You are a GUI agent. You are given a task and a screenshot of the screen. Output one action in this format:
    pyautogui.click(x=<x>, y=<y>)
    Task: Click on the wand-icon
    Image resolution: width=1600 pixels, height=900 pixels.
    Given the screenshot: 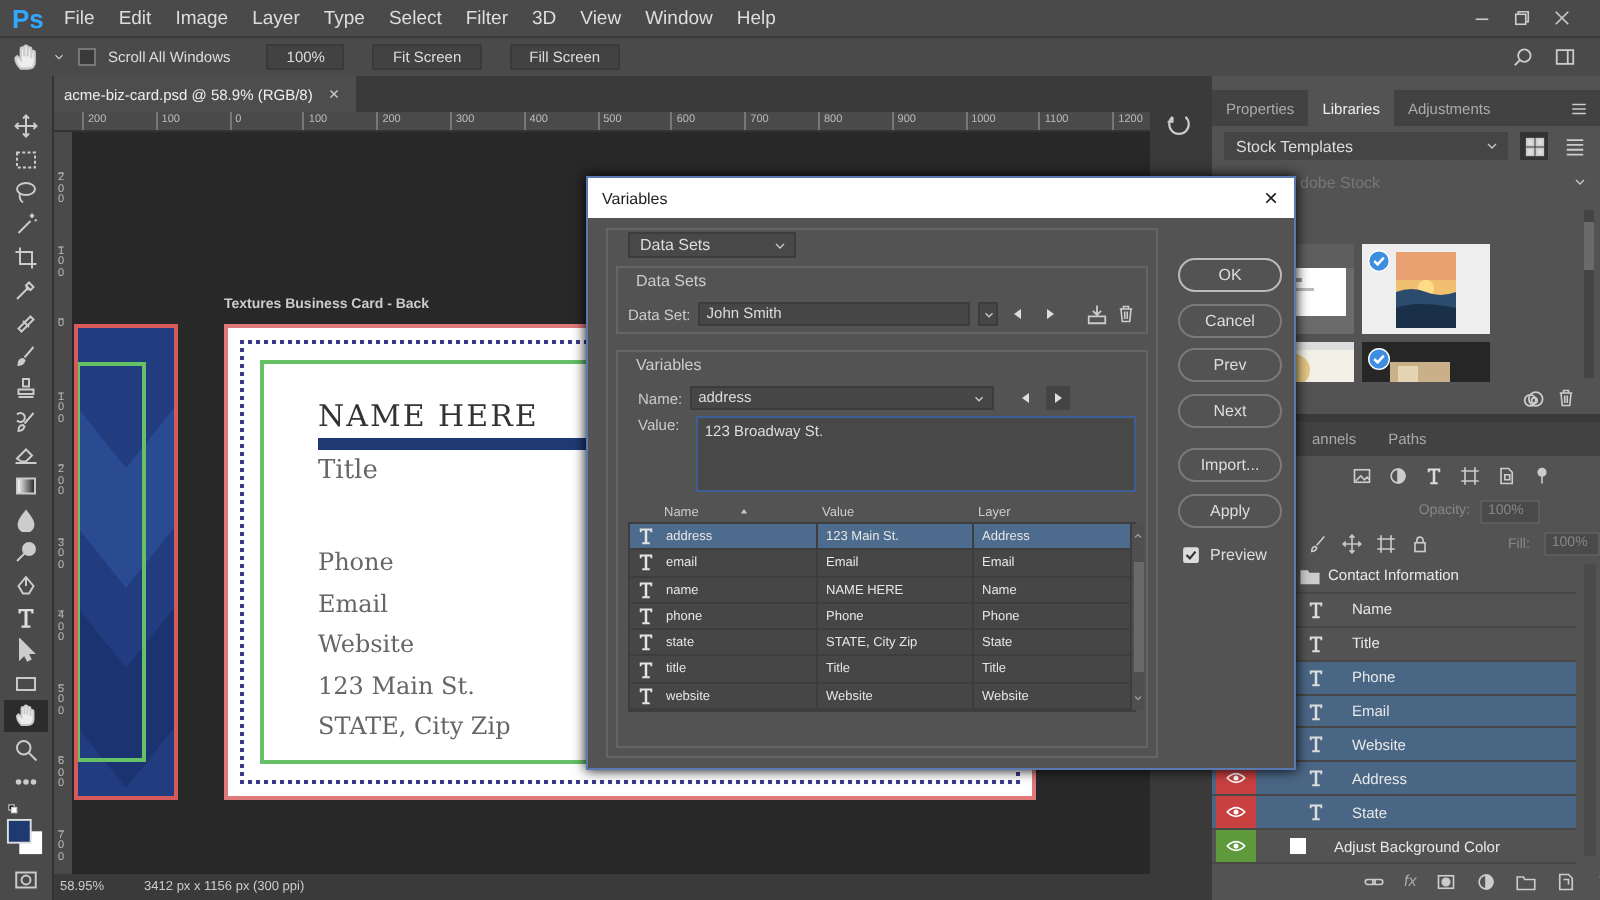 What is the action you would take?
    pyautogui.click(x=26, y=224)
    